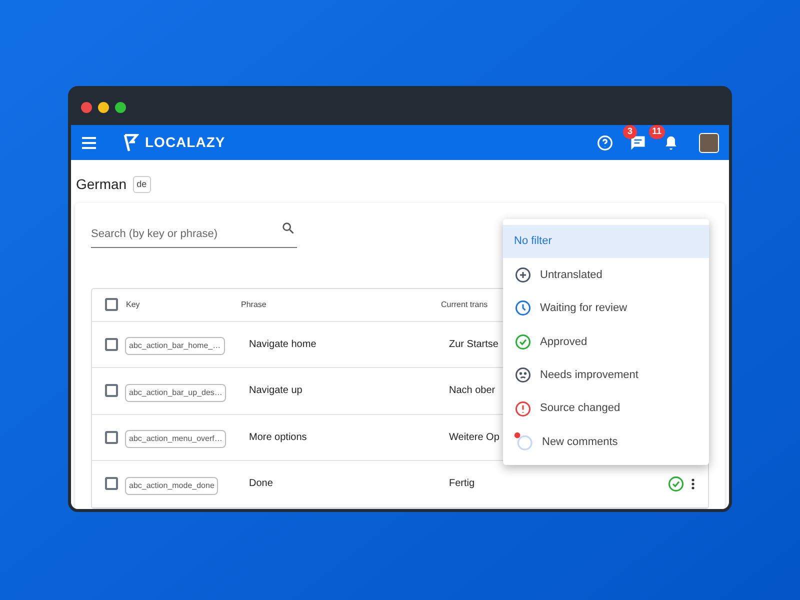 This screenshot has height=600, width=800. I want to click on translation-text: Fertig, so click(462, 484).